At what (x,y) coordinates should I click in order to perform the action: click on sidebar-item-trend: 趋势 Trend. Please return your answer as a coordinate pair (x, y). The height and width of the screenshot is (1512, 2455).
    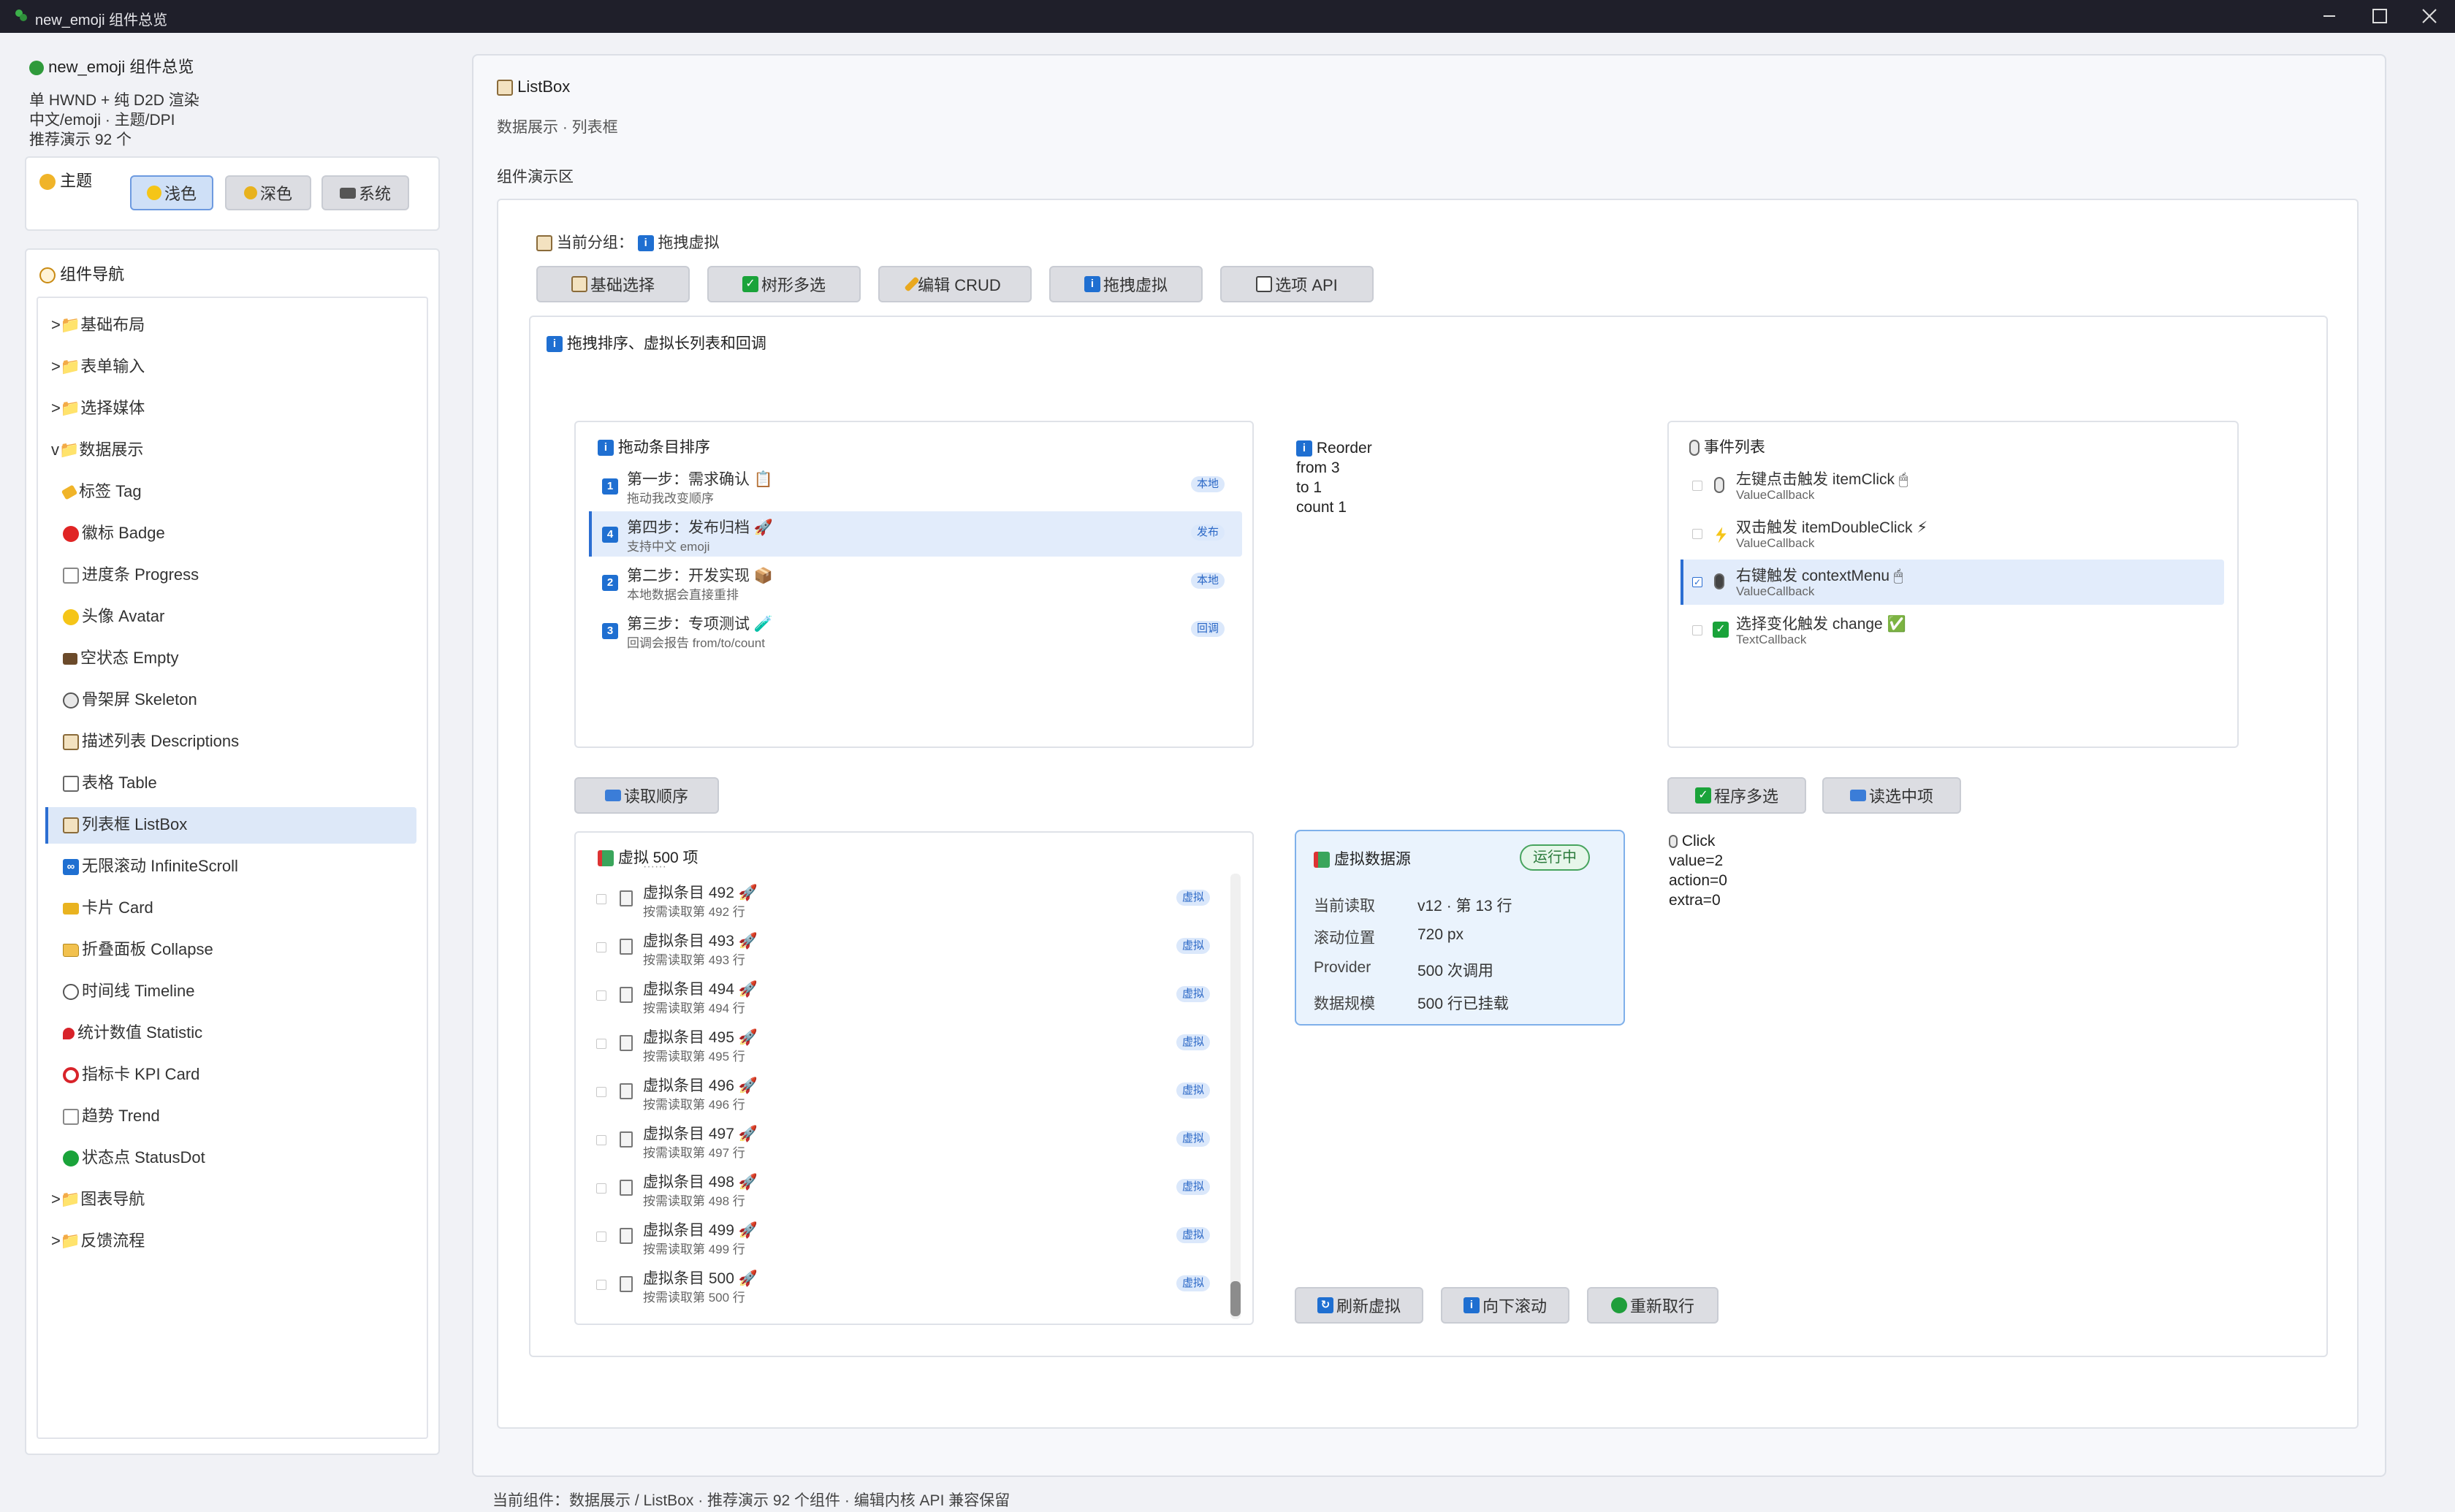
    Looking at the image, I should click on (245, 1116).